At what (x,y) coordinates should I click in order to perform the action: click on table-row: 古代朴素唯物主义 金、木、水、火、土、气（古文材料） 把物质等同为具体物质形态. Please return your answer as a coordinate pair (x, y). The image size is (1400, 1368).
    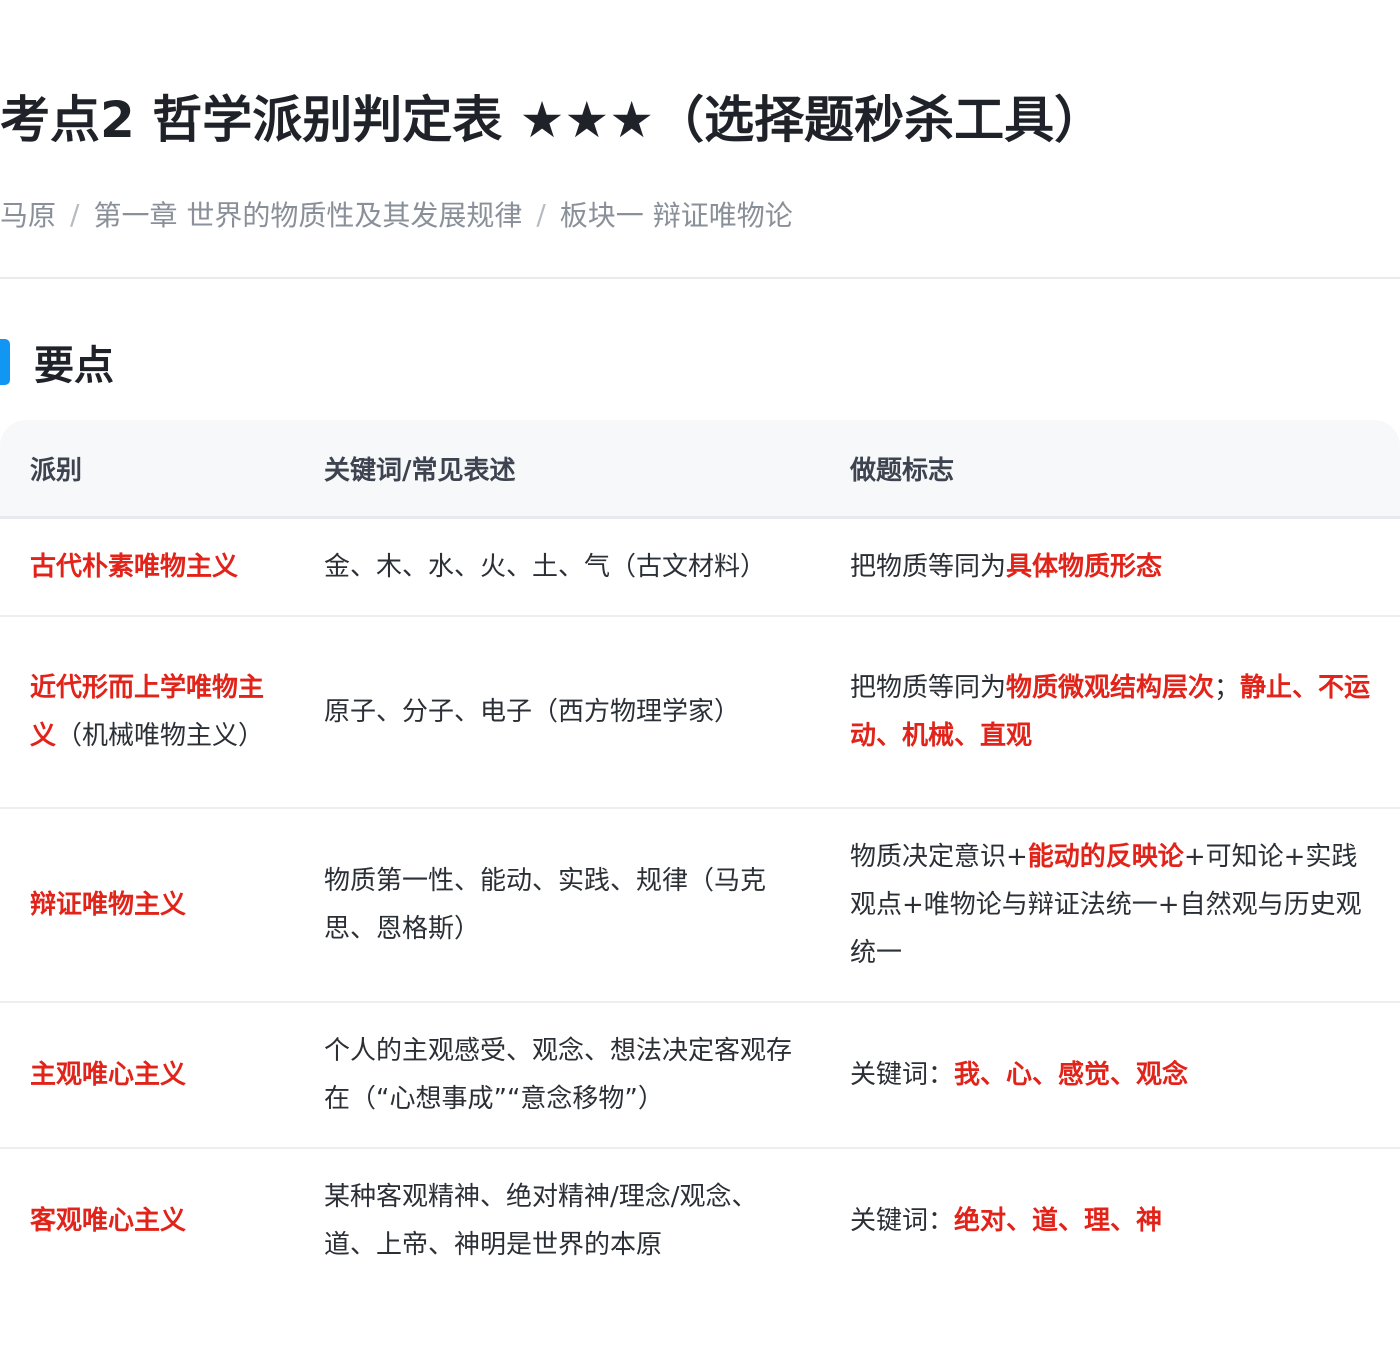
    Looking at the image, I should click on (700, 567).